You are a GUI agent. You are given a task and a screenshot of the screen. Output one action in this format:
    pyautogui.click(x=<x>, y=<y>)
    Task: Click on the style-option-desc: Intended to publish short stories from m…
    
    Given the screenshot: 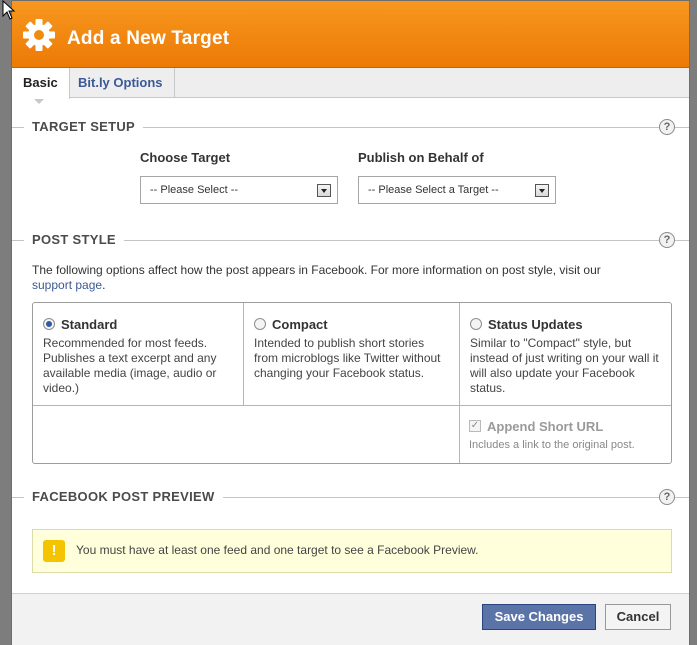 What is the action you would take?
    pyautogui.click(x=347, y=358)
    